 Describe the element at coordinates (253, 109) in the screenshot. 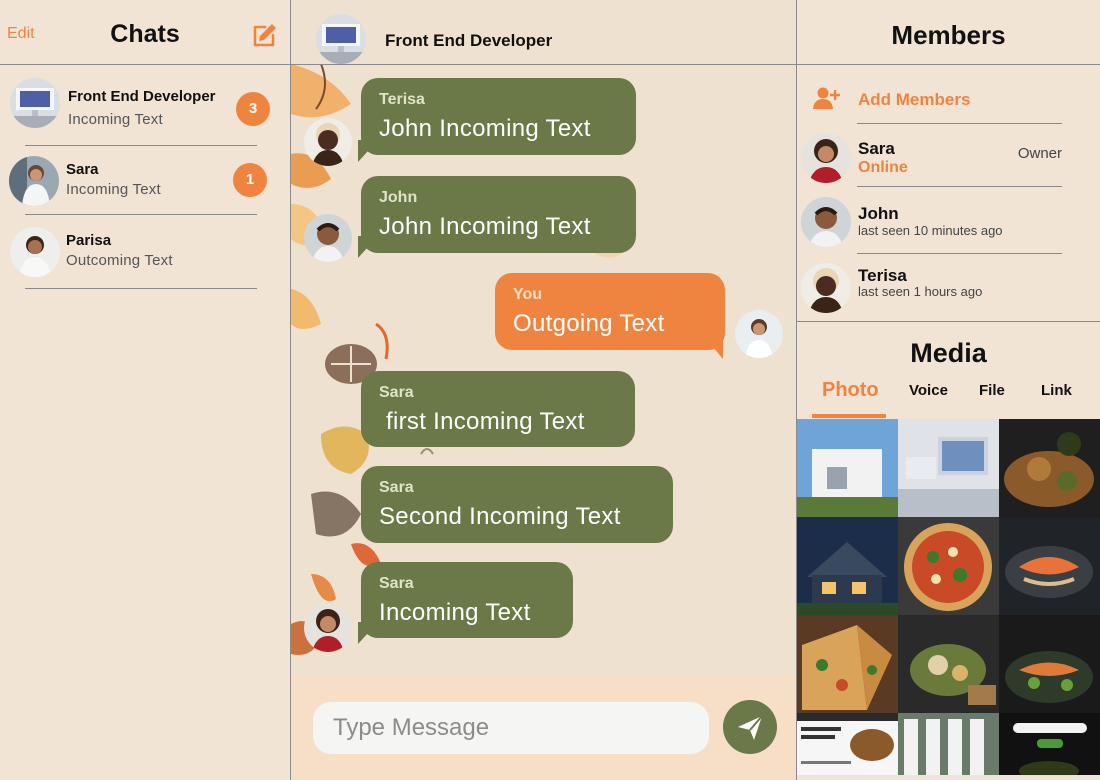

I see `unread-badge: 3` at that location.